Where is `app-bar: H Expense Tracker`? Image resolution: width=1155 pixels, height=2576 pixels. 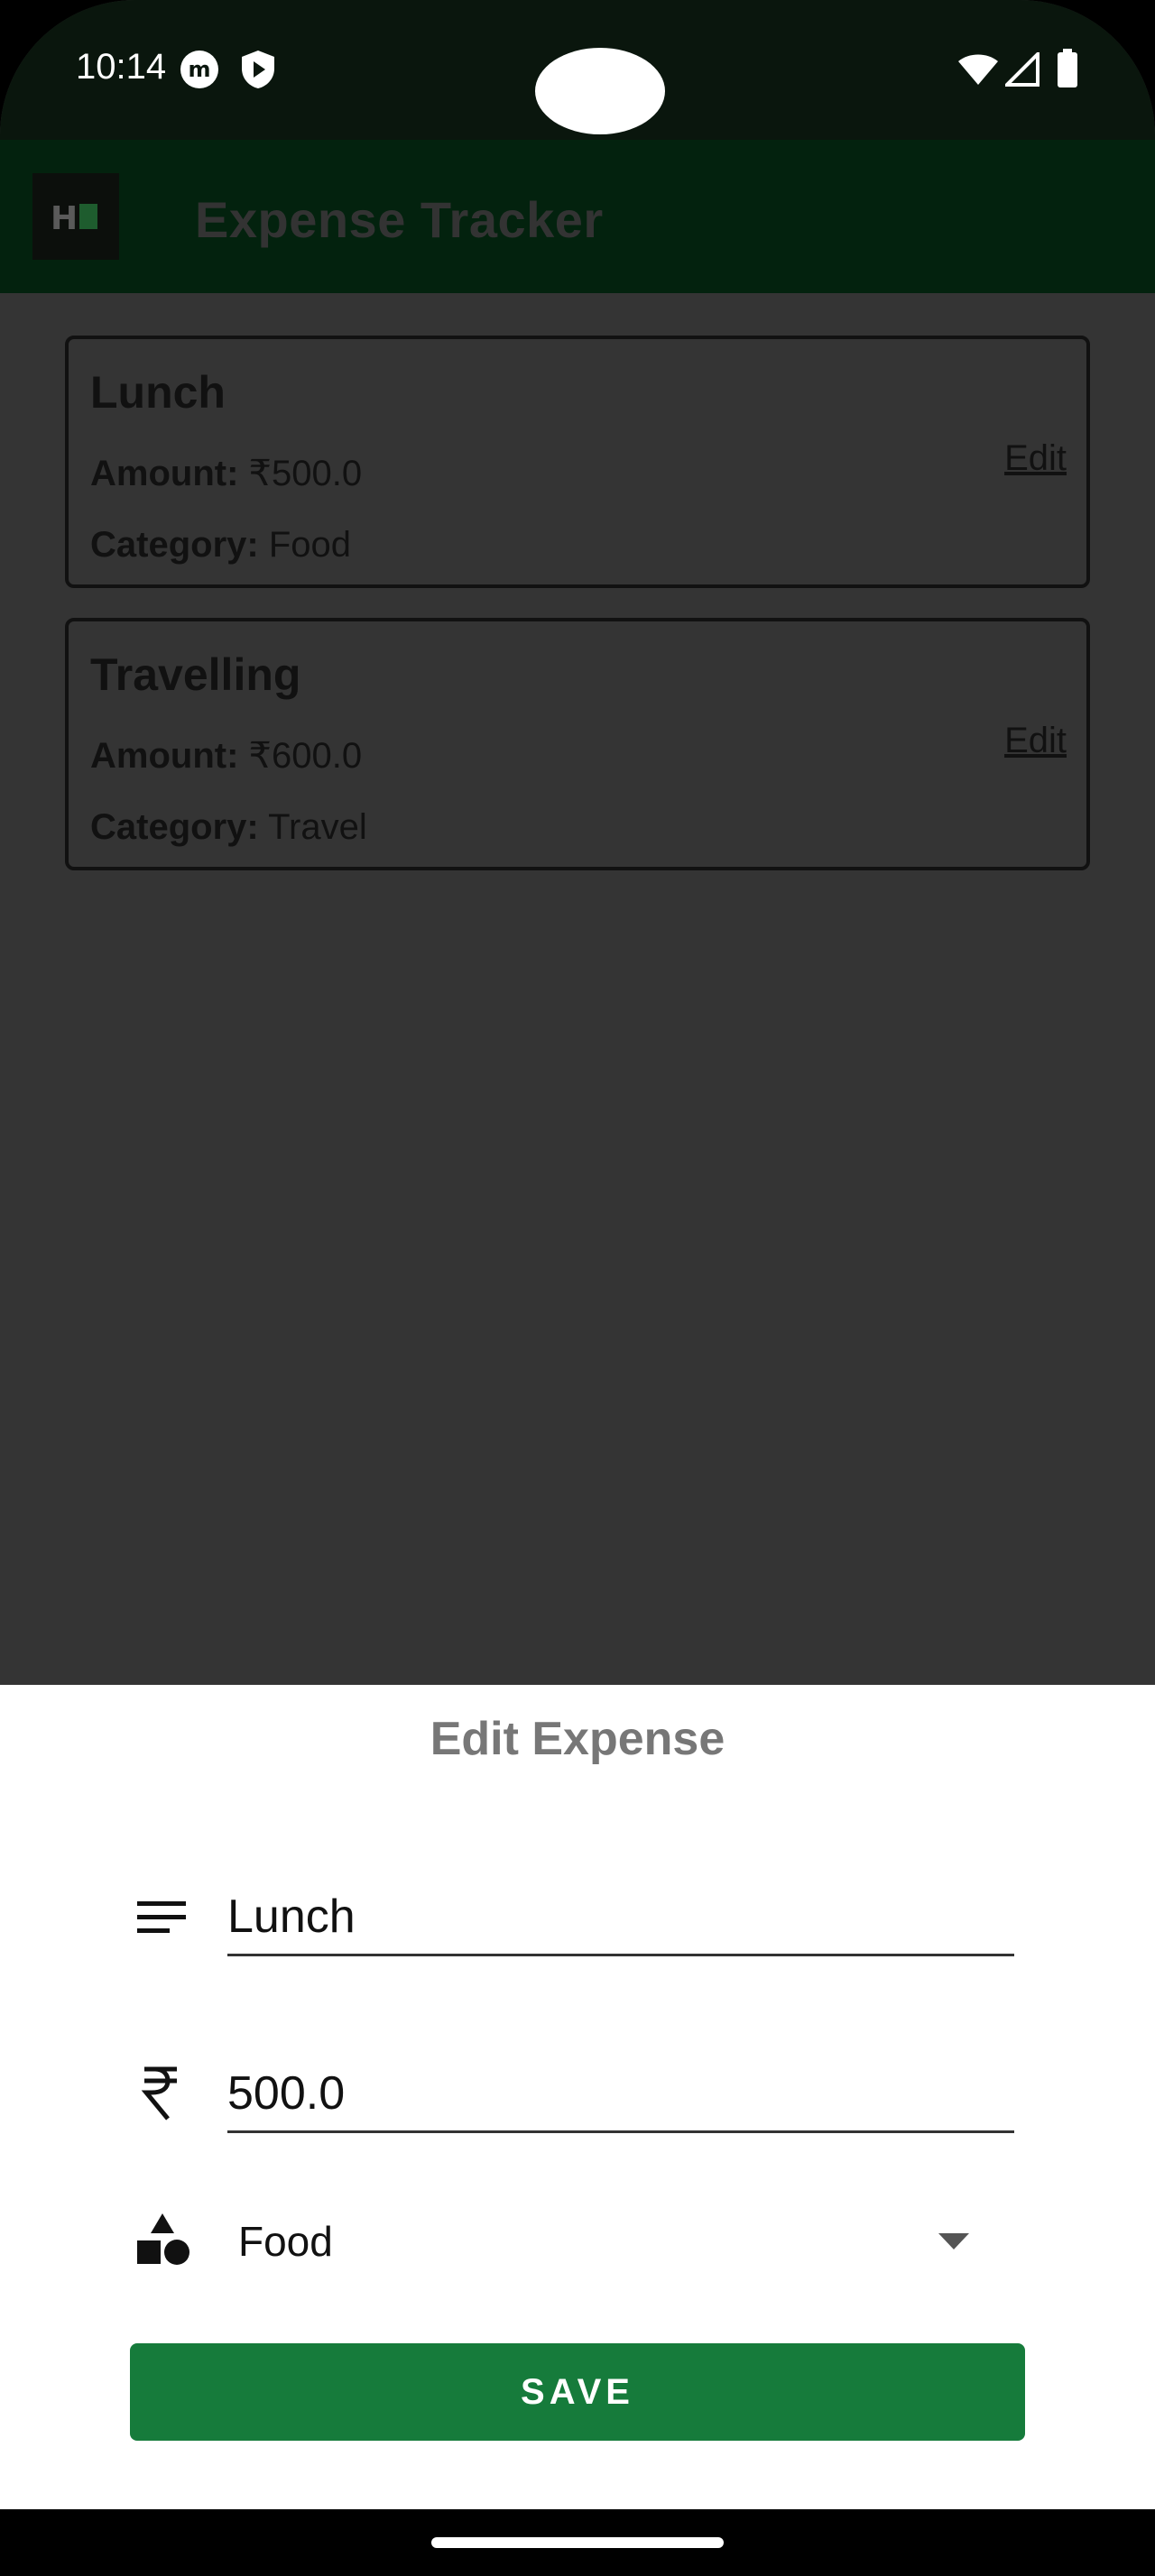
app-bar: H Expense Tracker is located at coordinates (577, 217).